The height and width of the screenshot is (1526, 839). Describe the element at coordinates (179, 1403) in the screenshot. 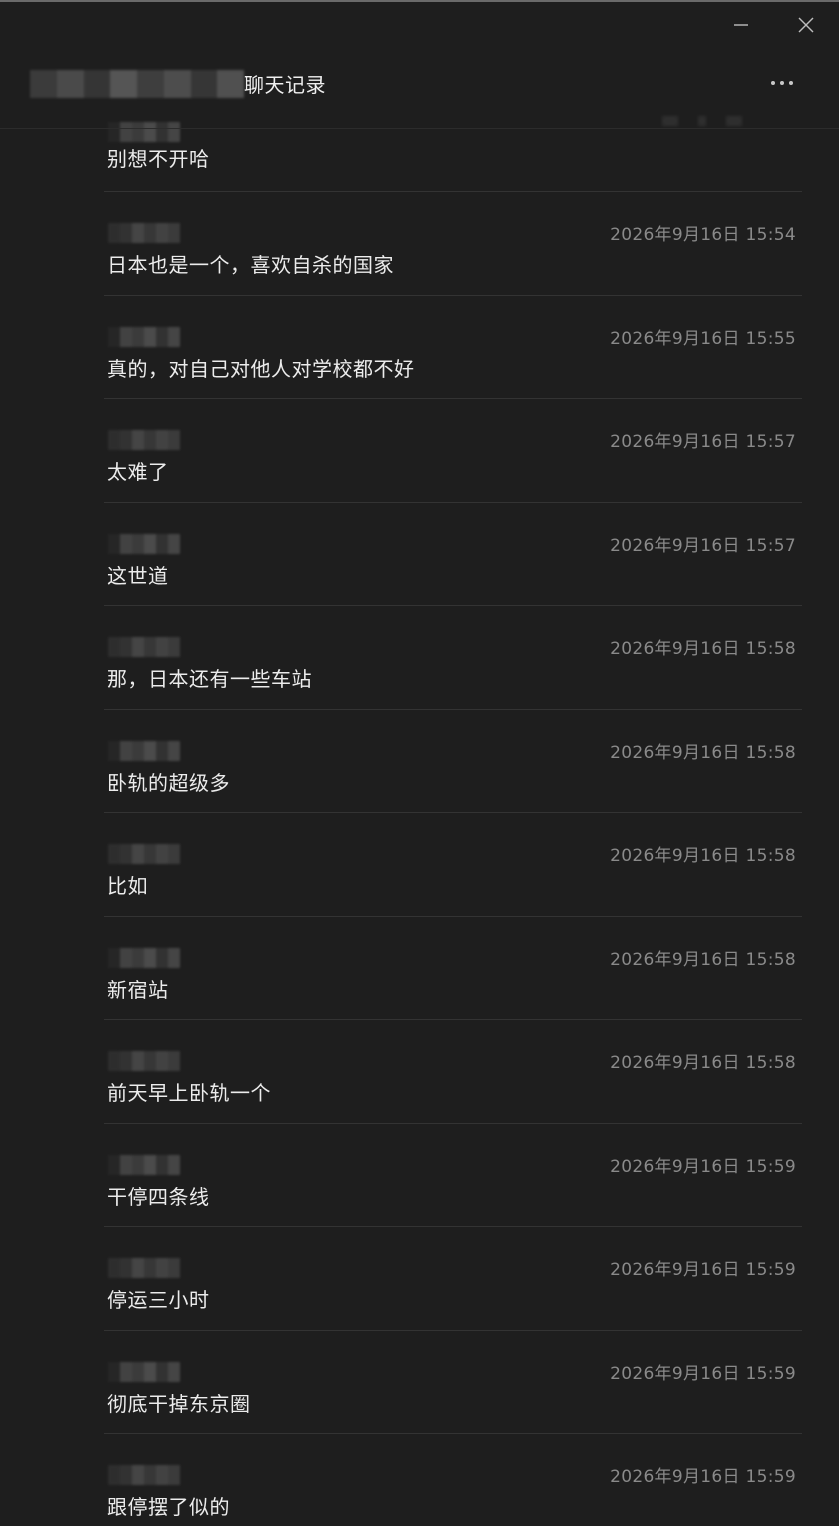

I see `message-text: 彻底干掉东京圈` at that location.